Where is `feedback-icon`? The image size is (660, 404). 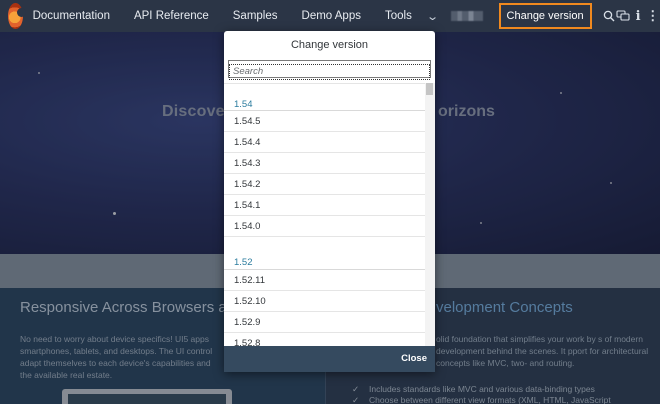 feedback-icon is located at coordinates (623, 16).